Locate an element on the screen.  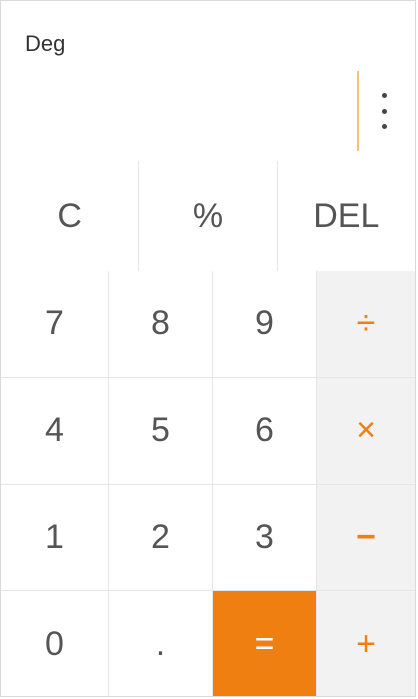
digit-3-button: 3 is located at coordinates (265, 538).